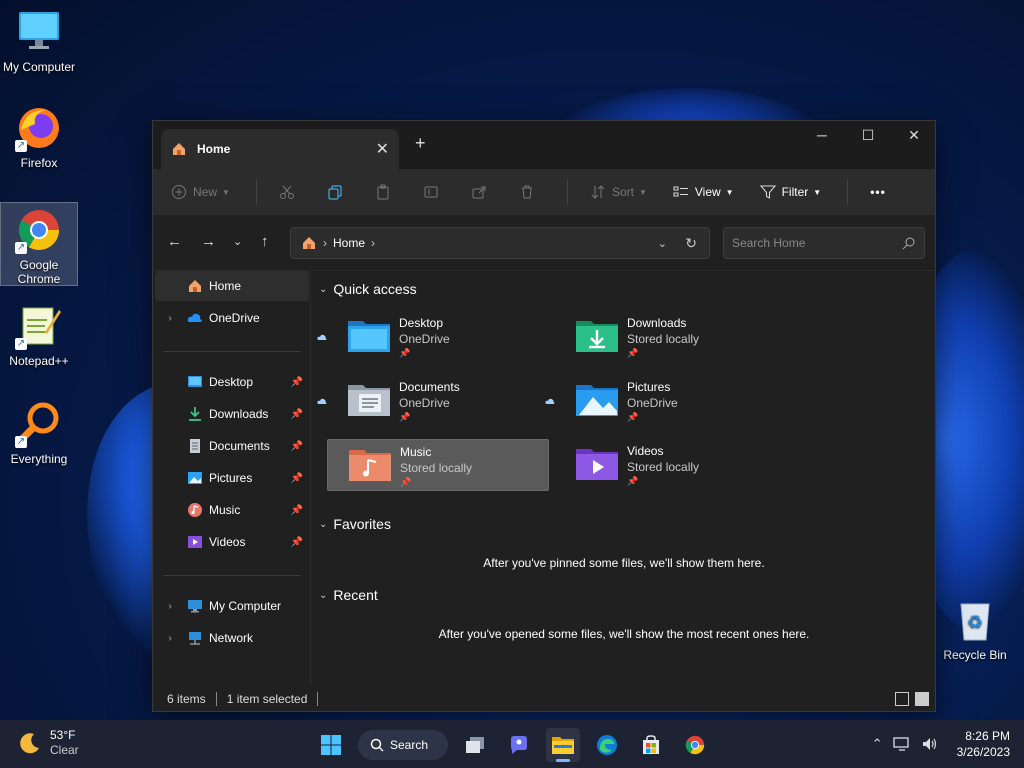 The image size is (1024, 768). Describe the element at coordinates (662, 243) in the screenshot. I see `address-dropdown-button: ⌄` at that location.